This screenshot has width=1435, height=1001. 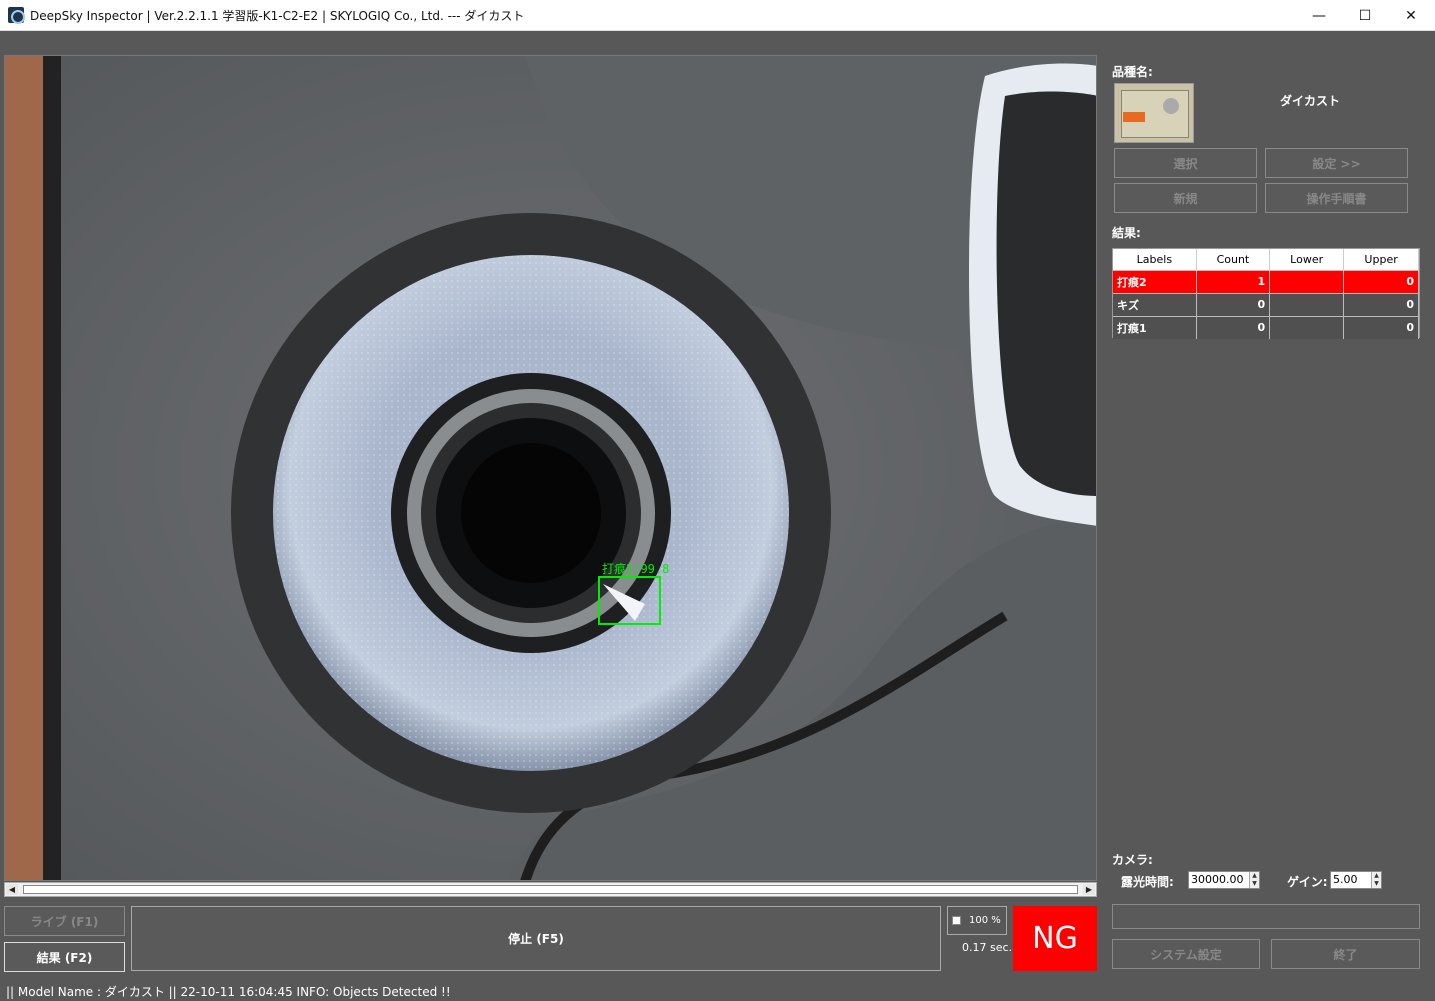 I want to click on live-button: ライブ (F1), so click(x=64, y=921).